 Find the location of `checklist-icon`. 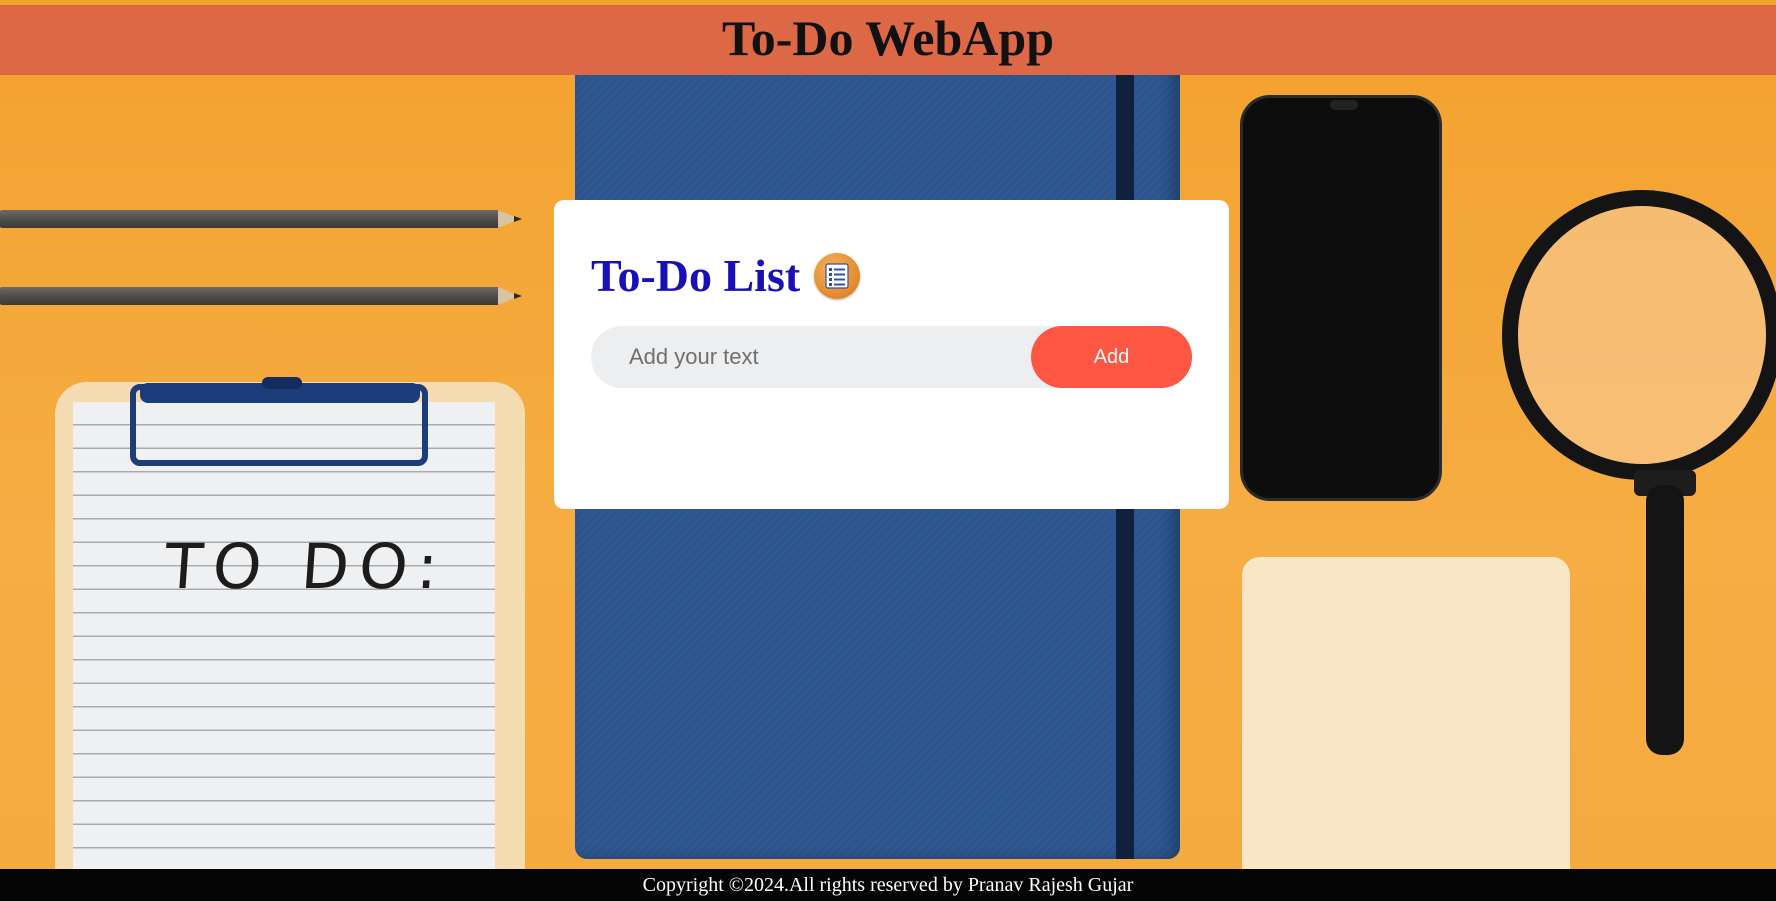

checklist-icon is located at coordinates (837, 276).